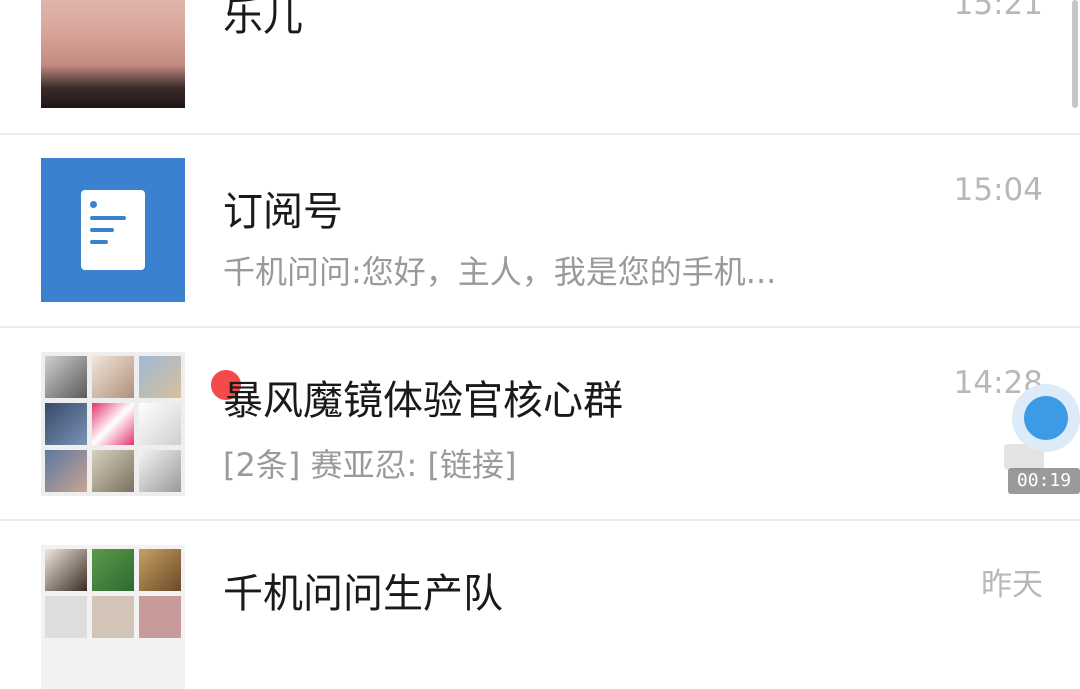 This screenshot has width=1080, height=689. I want to click on chat-time: 15:04, so click(998, 190).